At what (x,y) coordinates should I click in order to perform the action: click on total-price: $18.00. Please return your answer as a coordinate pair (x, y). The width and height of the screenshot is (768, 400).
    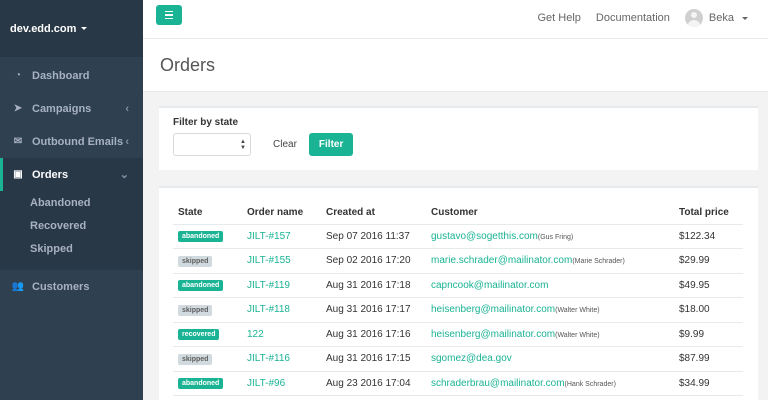
    Looking at the image, I should click on (708, 310).